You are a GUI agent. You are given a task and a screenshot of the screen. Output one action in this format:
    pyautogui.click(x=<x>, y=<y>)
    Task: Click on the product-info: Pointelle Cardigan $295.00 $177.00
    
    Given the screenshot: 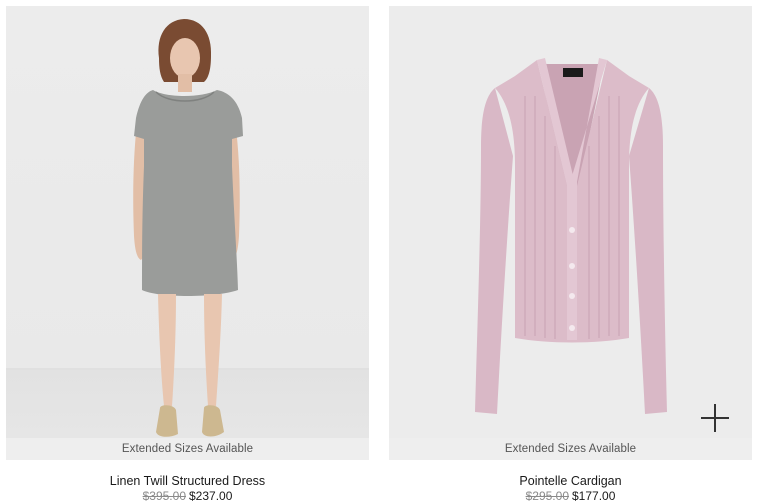 What is the action you would take?
    pyautogui.click(x=570, y=488)
    